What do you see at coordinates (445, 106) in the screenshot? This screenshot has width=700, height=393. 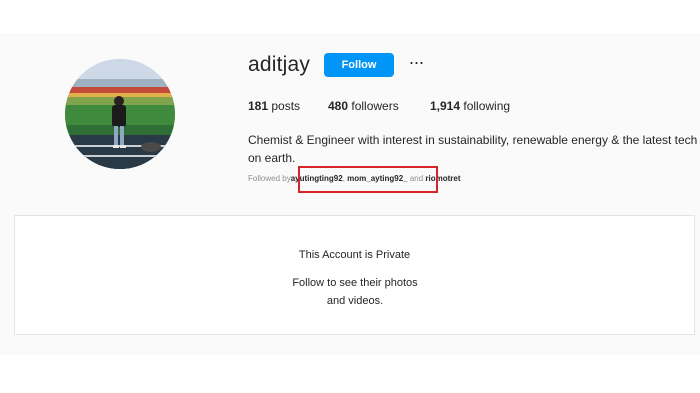 I see `following-count-value: 1,914` at bounding box center [445, 106].